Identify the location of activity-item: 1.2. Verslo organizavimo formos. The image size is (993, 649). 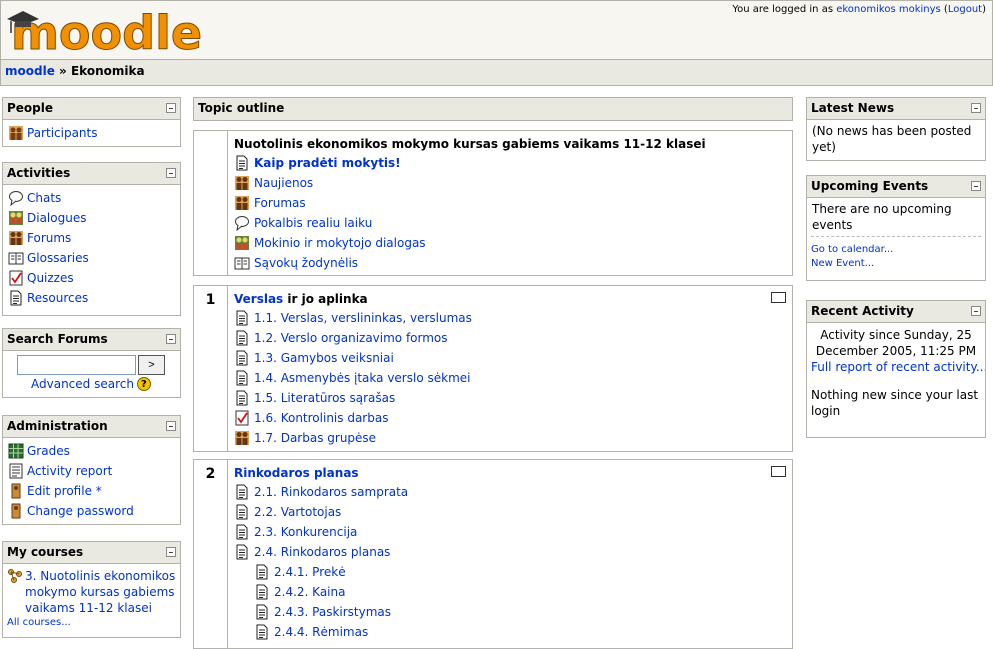
(510, 338).